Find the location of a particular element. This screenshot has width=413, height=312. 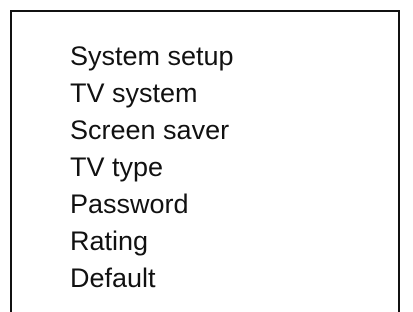

menu-item-system-setup: System setup is located at coordinates (152, 56).